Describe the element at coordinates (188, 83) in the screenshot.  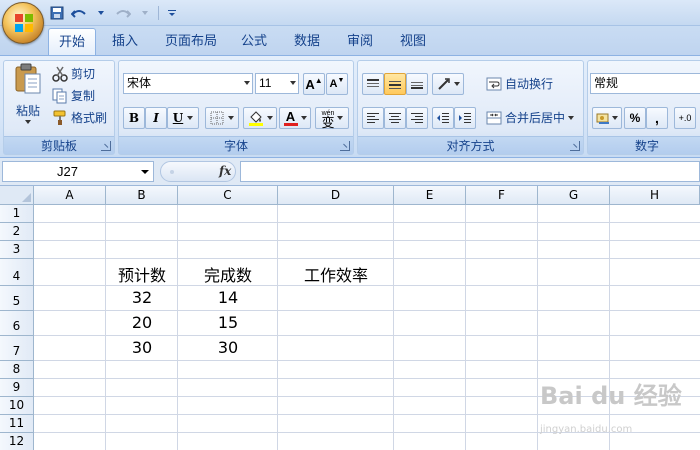
I see `font-name-combo: 宋体` at that location.